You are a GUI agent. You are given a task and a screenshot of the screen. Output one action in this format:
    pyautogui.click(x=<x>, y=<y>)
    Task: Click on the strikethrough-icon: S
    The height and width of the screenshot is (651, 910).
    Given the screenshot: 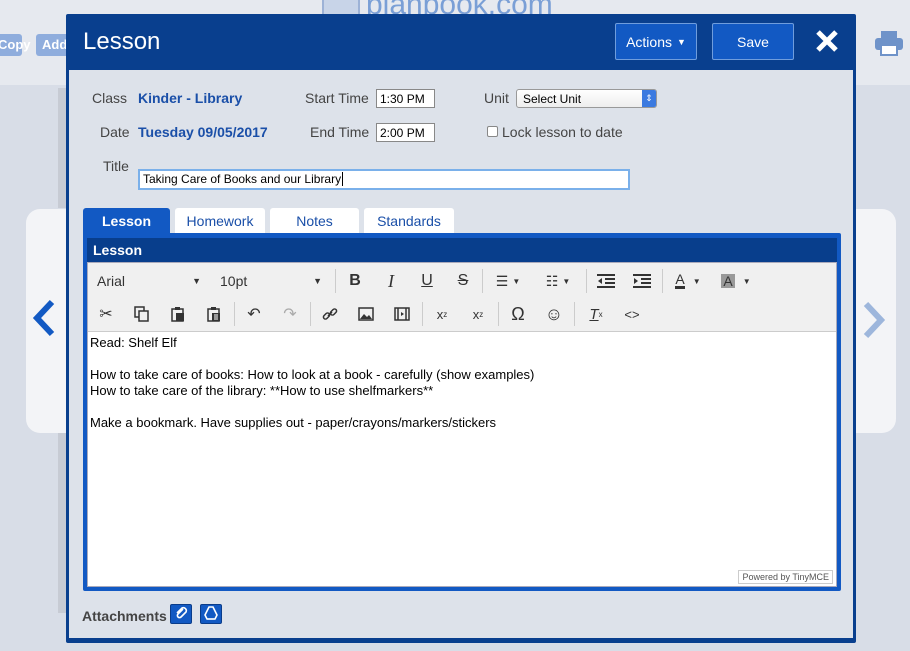 What is the action you would take?
    pyautogui.click(x=463, y=281)
    